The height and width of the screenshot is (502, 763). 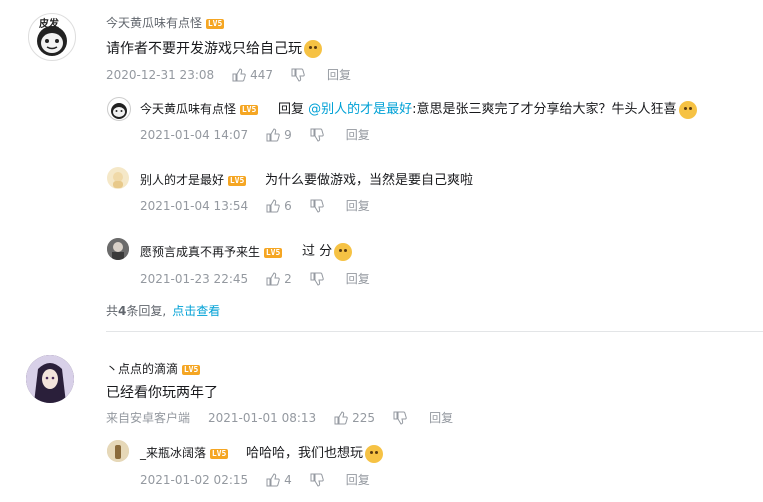 What do you see at coordinates (122, 310) in the screenshot?
I see `more-replies-count: 4` at bounding box center [122, 310].